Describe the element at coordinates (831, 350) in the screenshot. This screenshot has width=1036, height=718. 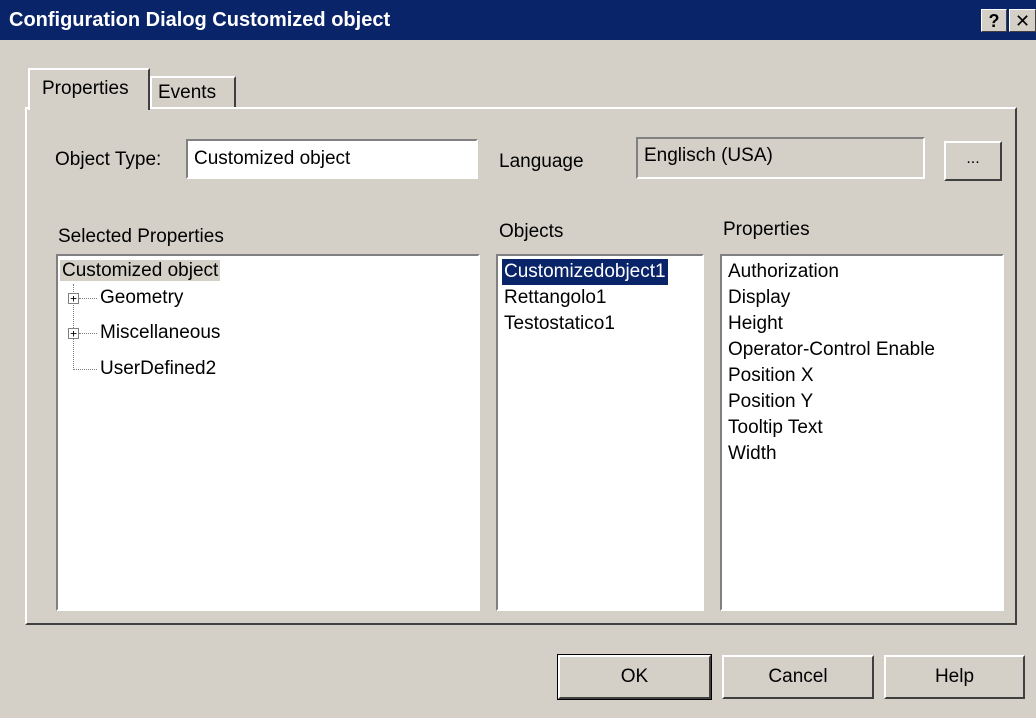
I see `properties-list-item: Operator-Control Enable` at that location.